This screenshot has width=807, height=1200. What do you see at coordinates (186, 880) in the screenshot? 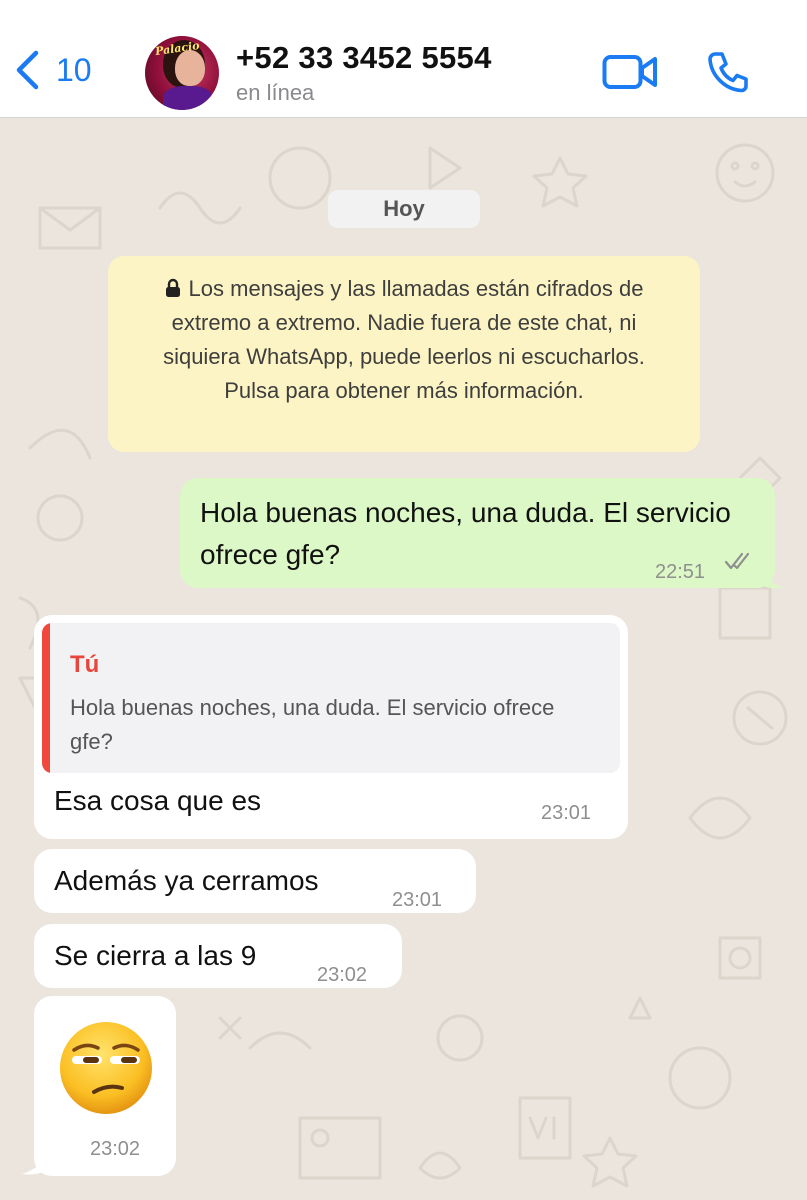
I see `message-text: Además ya cerramos` at bounding box center [186, 880].